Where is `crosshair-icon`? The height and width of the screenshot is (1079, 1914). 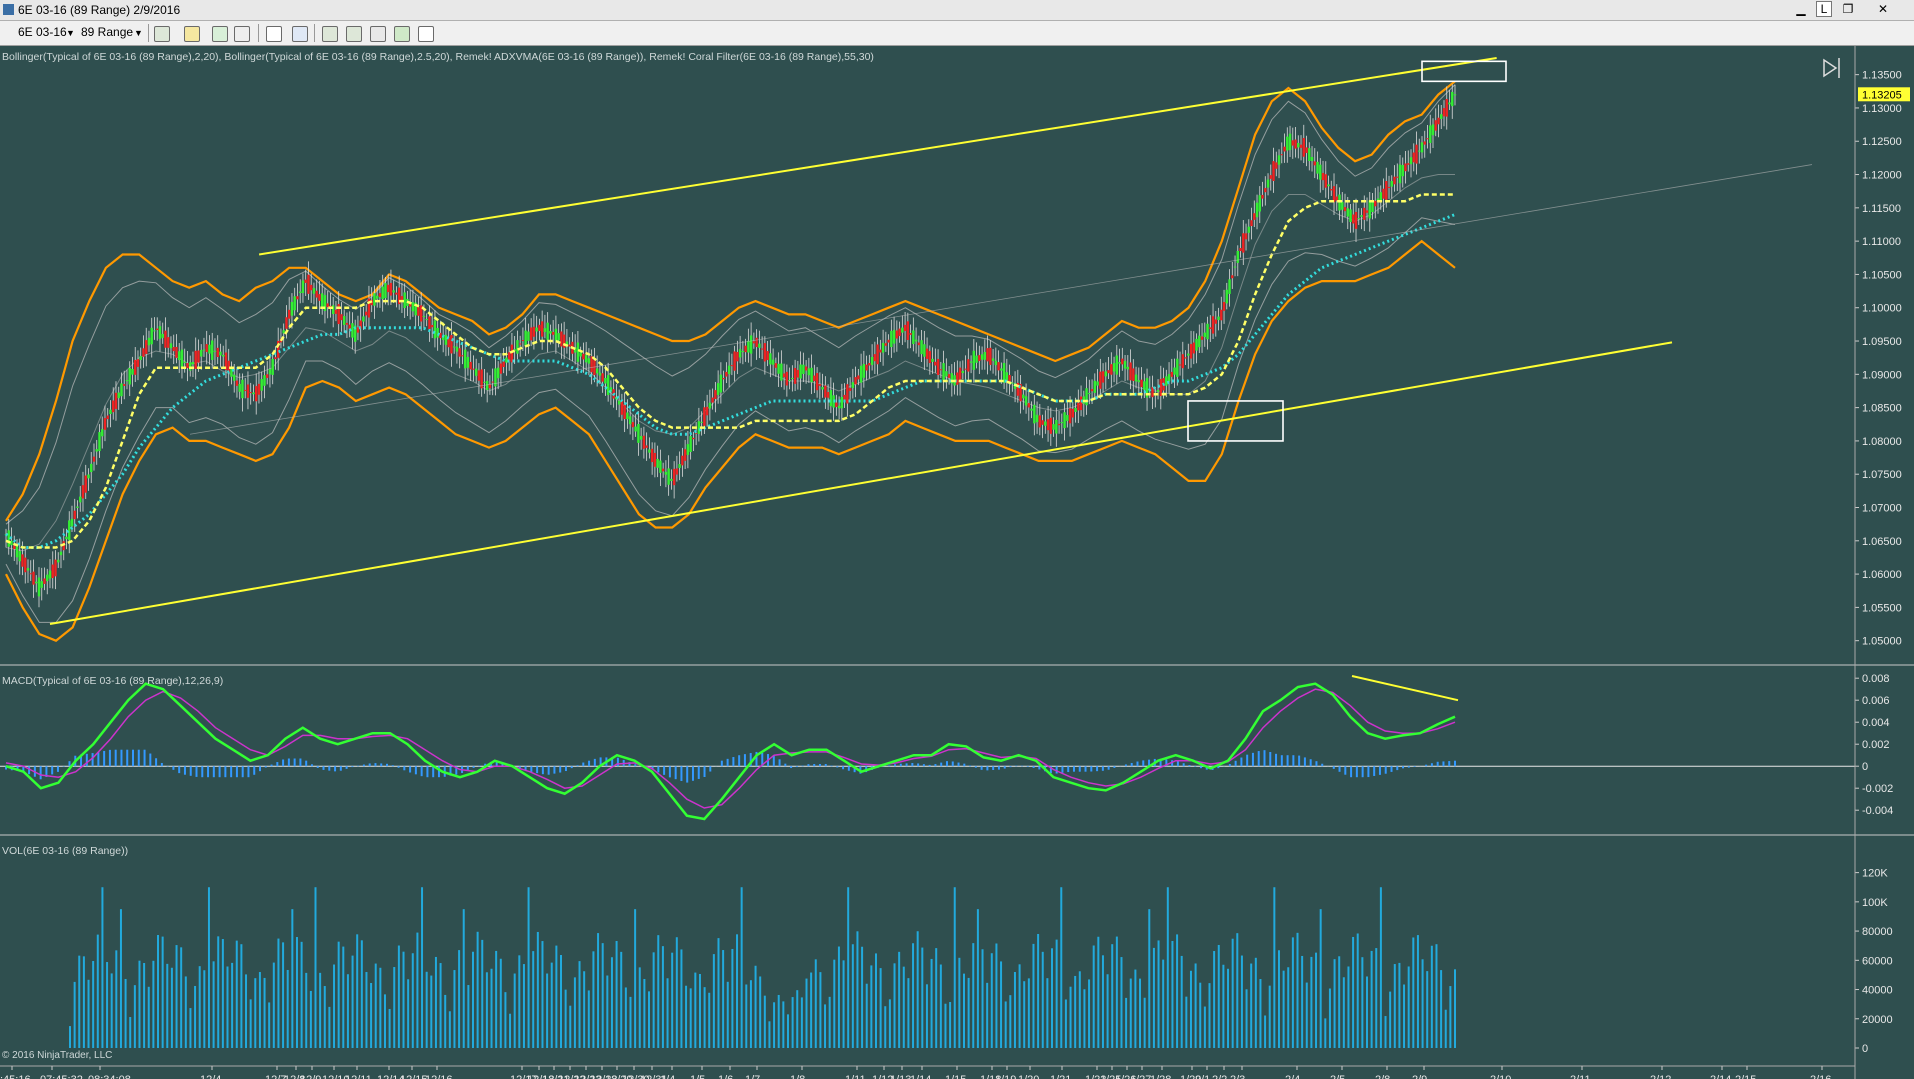
crosshair-icon is located at coordinates (274, 34).